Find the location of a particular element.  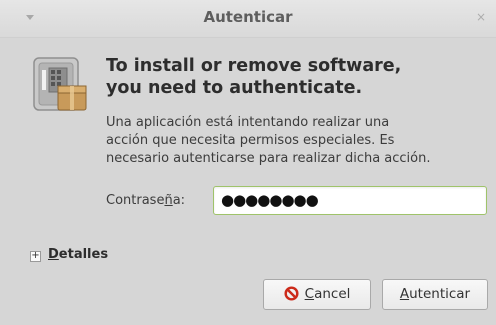

password-label: Contraseña: is located at coordinates (145, 200).